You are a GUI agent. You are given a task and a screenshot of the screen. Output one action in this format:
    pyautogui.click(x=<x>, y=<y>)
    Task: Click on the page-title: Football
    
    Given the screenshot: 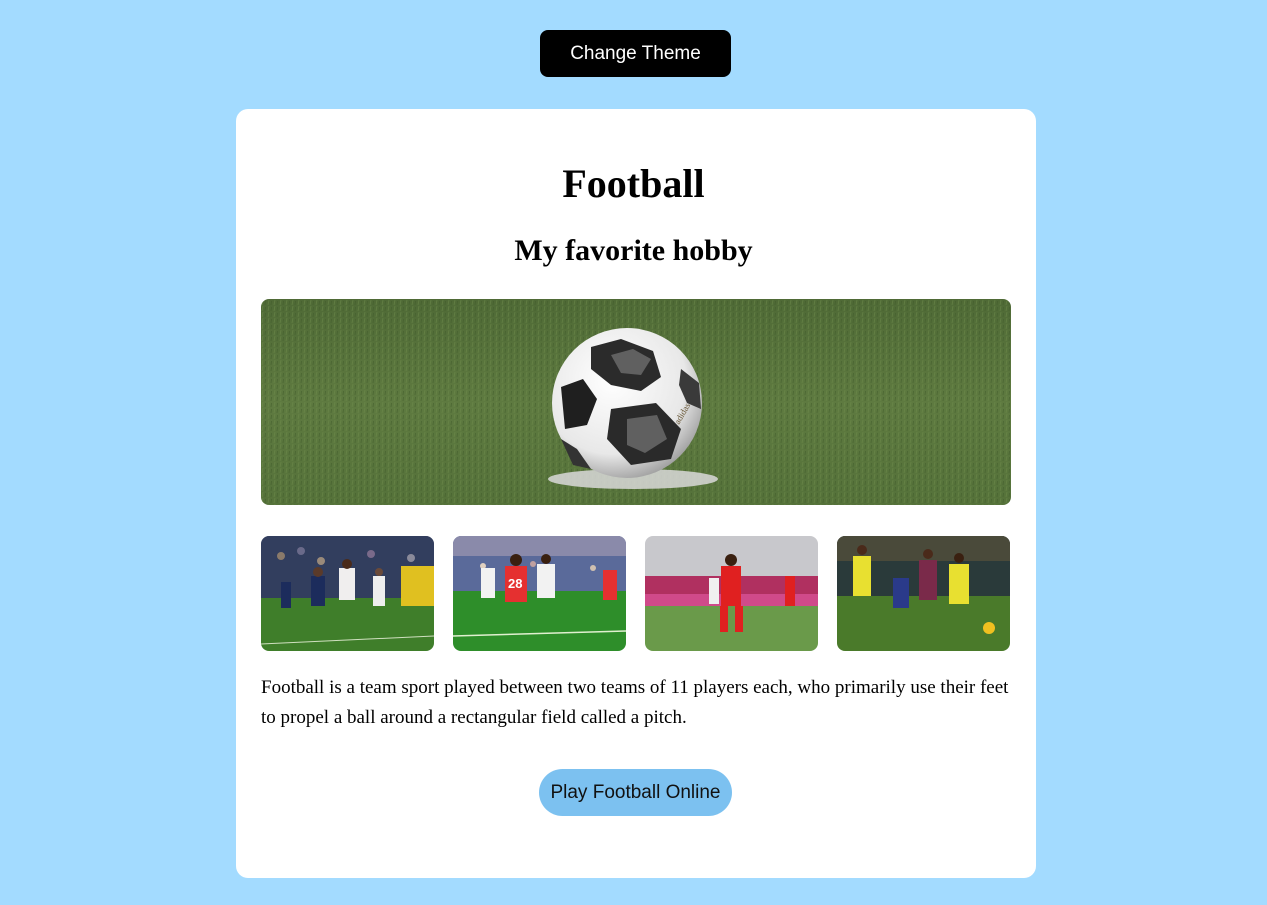 What is the action you would take?
    pyautogui.click(x=633, y=183)
    